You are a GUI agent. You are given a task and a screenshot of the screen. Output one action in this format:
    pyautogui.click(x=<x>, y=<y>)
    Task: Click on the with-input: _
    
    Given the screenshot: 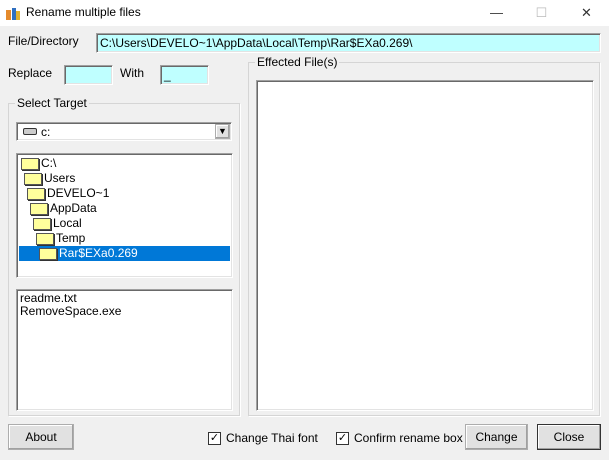 What is the action you would take?
    pyautogui.click(x=184, y=75)
    